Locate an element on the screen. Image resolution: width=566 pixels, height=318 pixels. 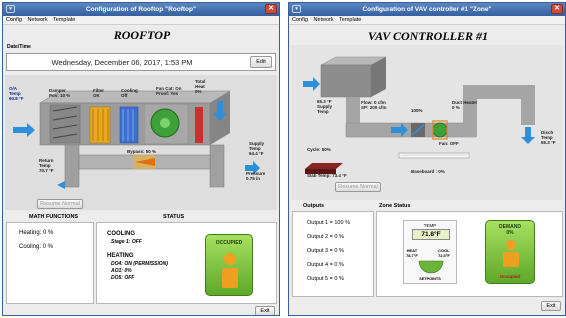
output-4: Output 4 = 0 % is located at coordinates (325, 265).